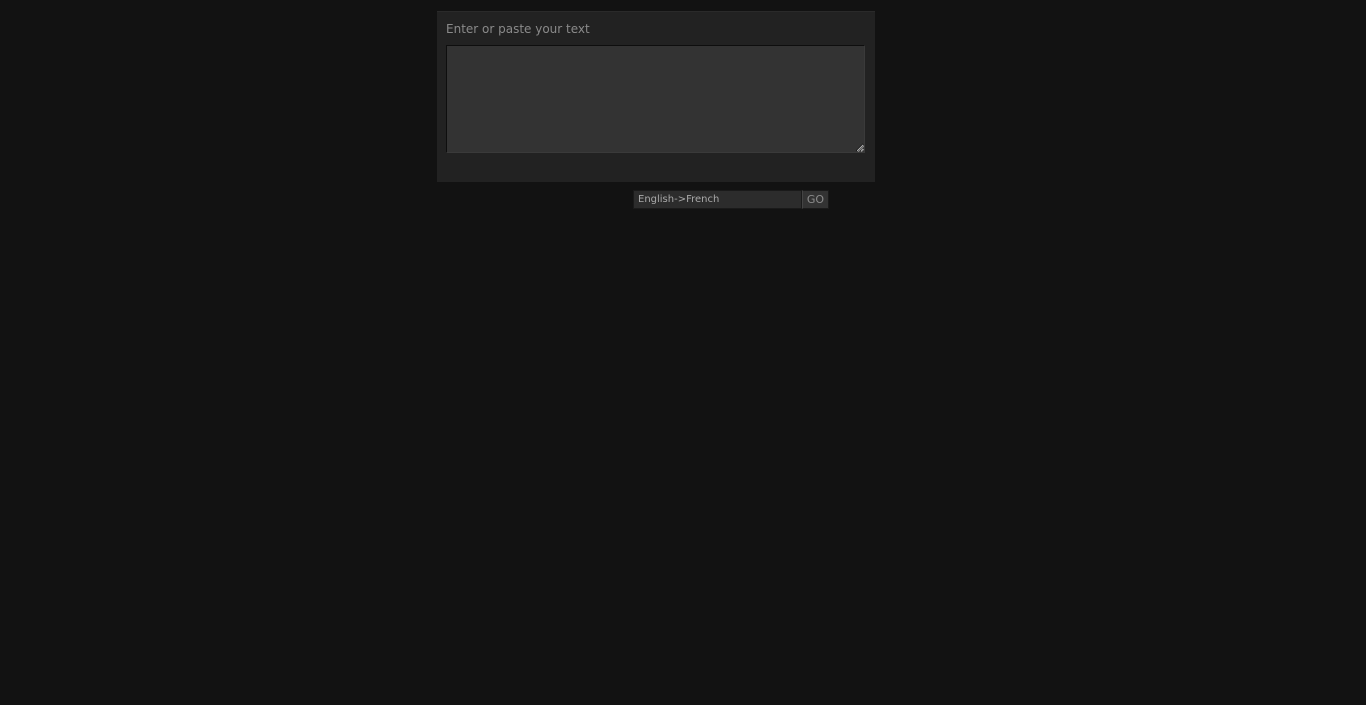  Describe the element at coordinates (815, 199) in the screenshot. I see `go-button: GO` at that location.